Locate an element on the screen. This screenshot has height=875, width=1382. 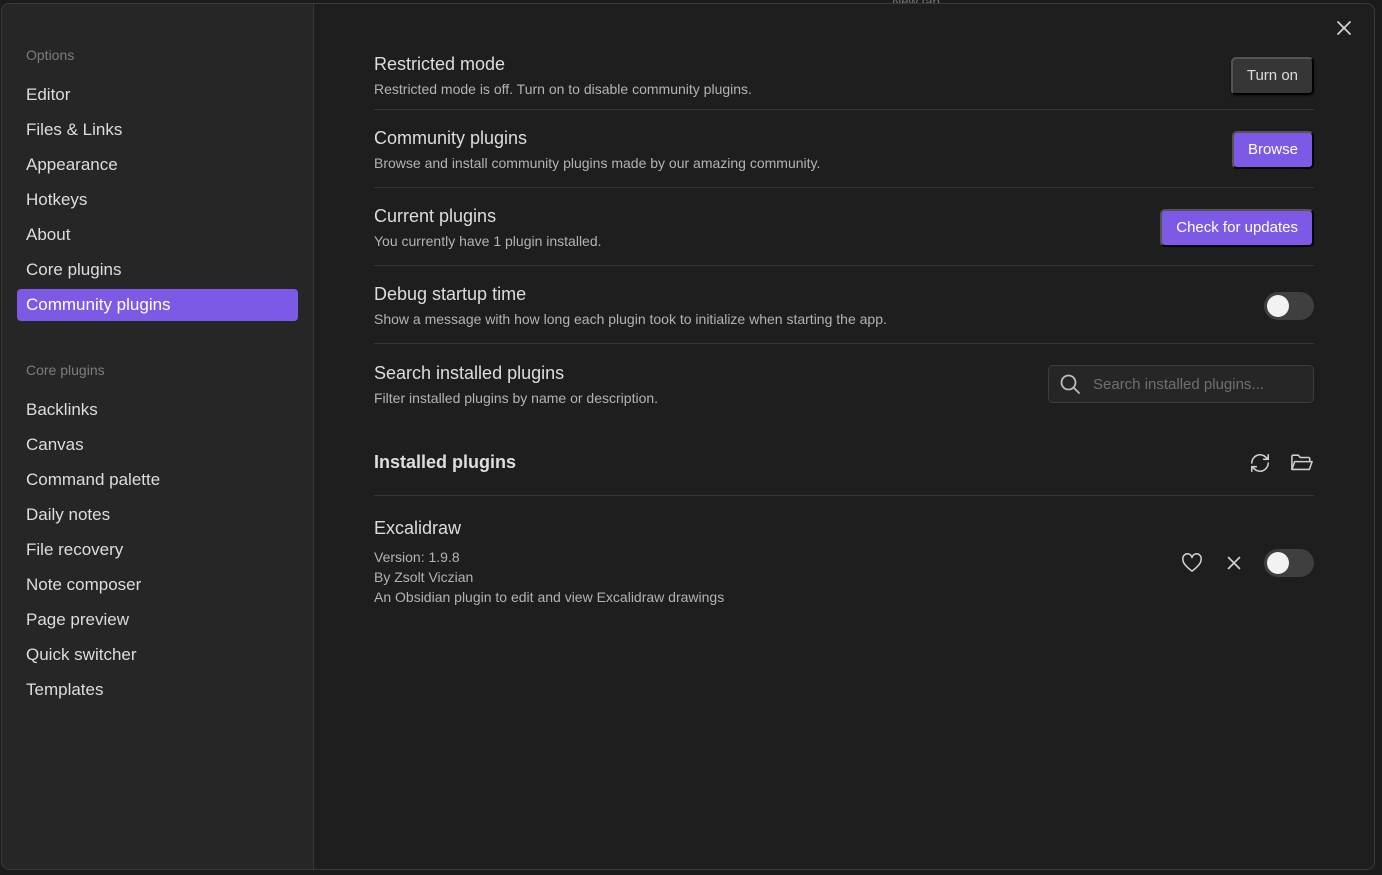
sidebar-item-page-preview: Page preview is located at coordinates (157, 620).